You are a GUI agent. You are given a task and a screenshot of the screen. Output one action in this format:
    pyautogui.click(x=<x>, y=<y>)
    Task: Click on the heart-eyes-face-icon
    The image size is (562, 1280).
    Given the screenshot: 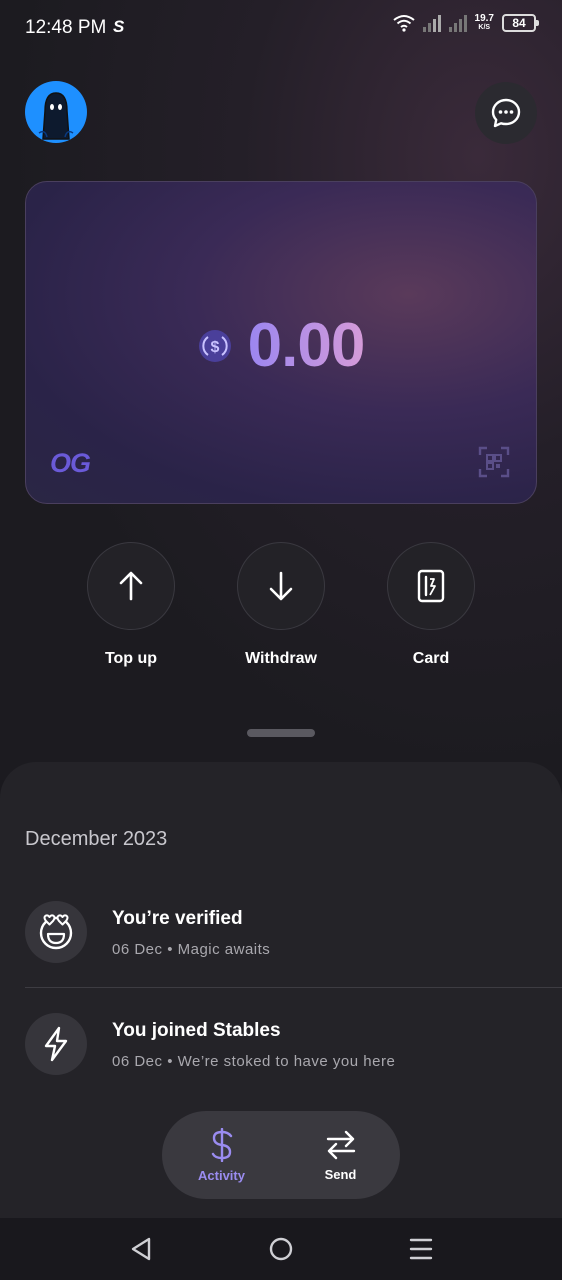 What is the action you would take?
    pyautogui.click(x=56, y=932)
    